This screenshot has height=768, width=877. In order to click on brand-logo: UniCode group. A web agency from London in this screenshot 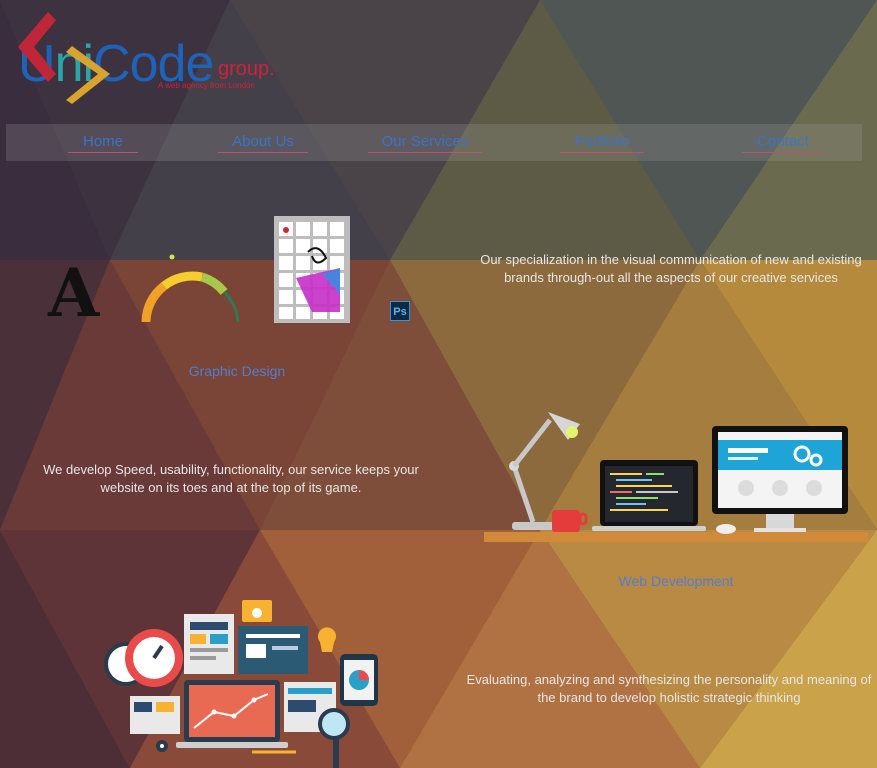, I will do `click(145, 59)`.